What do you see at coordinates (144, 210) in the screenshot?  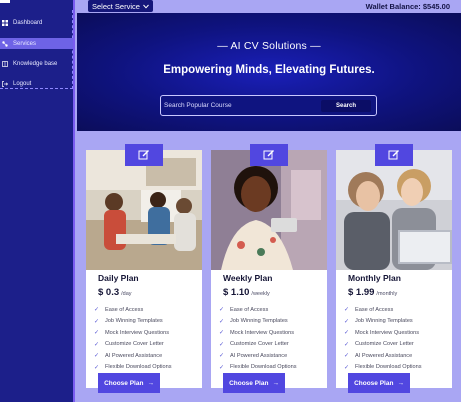 I see `daily-plan-photo` at bounding box center [144, 210].